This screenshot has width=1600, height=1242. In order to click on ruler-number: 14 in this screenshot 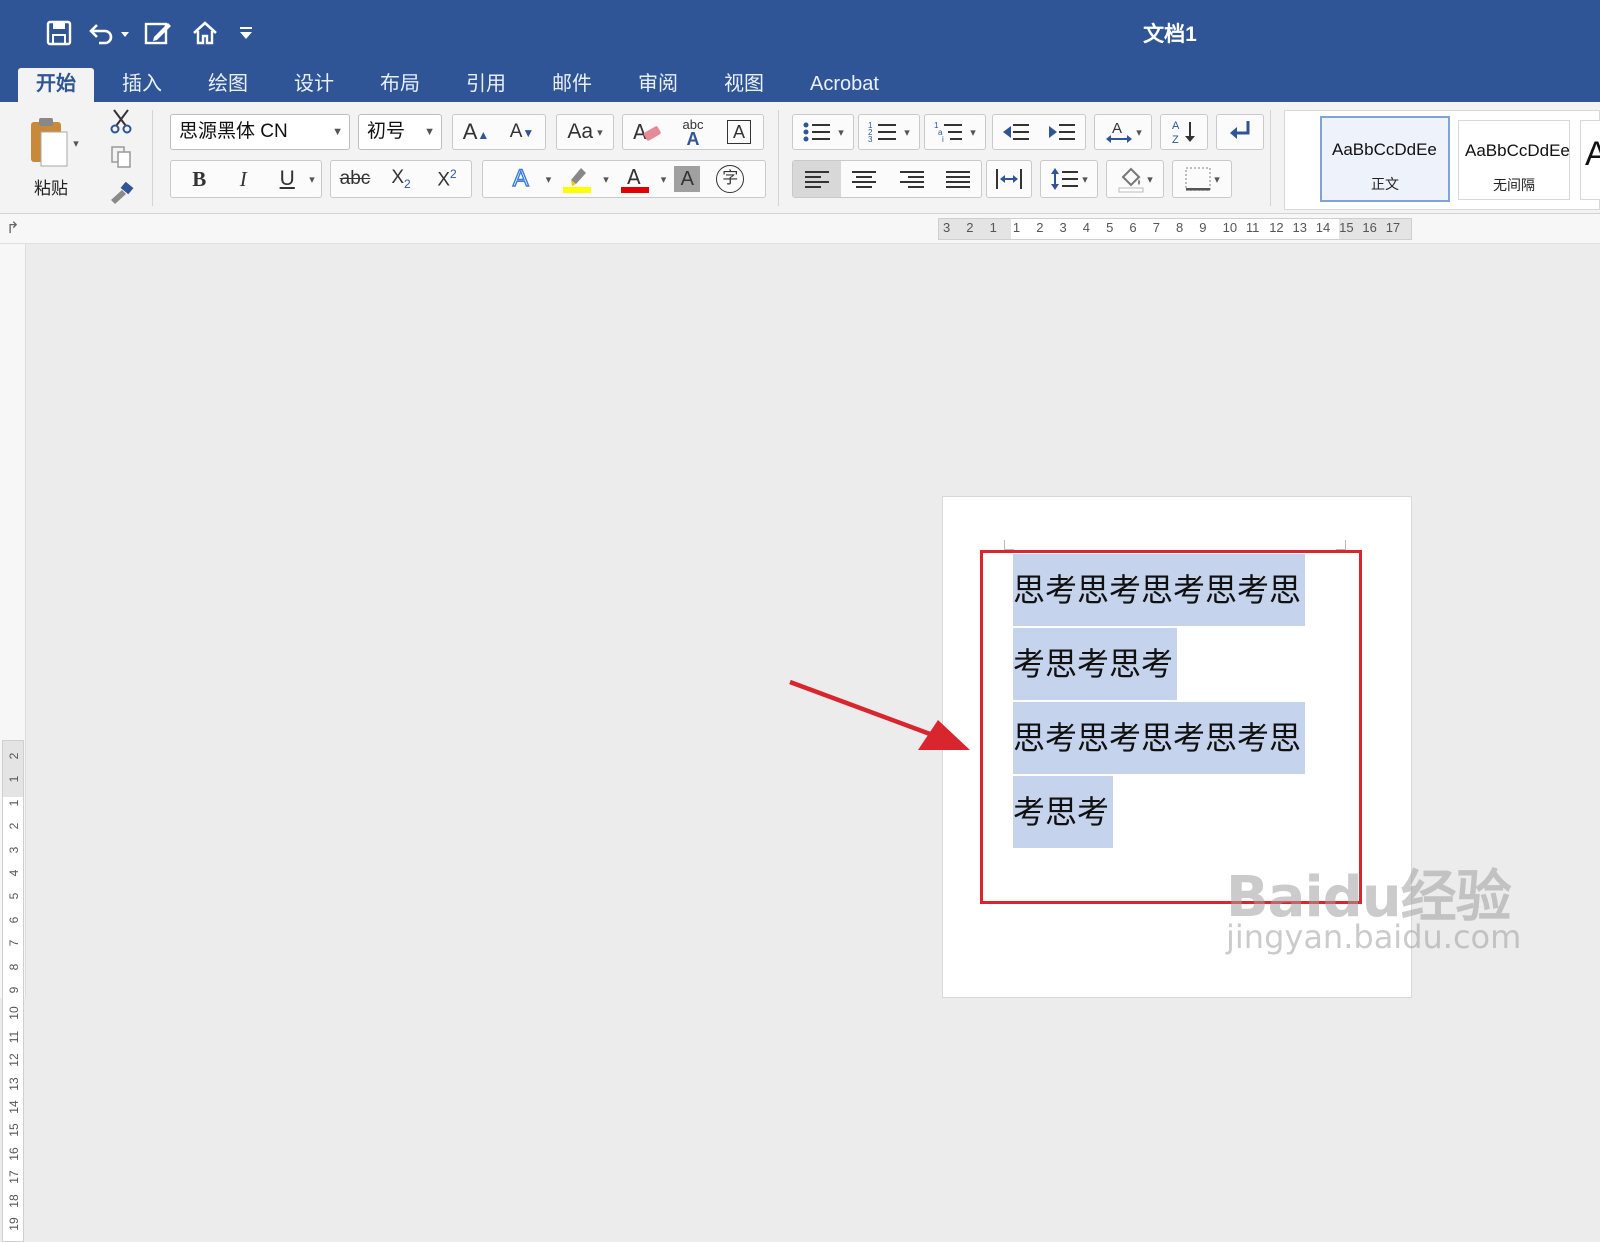, I will do `click(1323, 227)`.